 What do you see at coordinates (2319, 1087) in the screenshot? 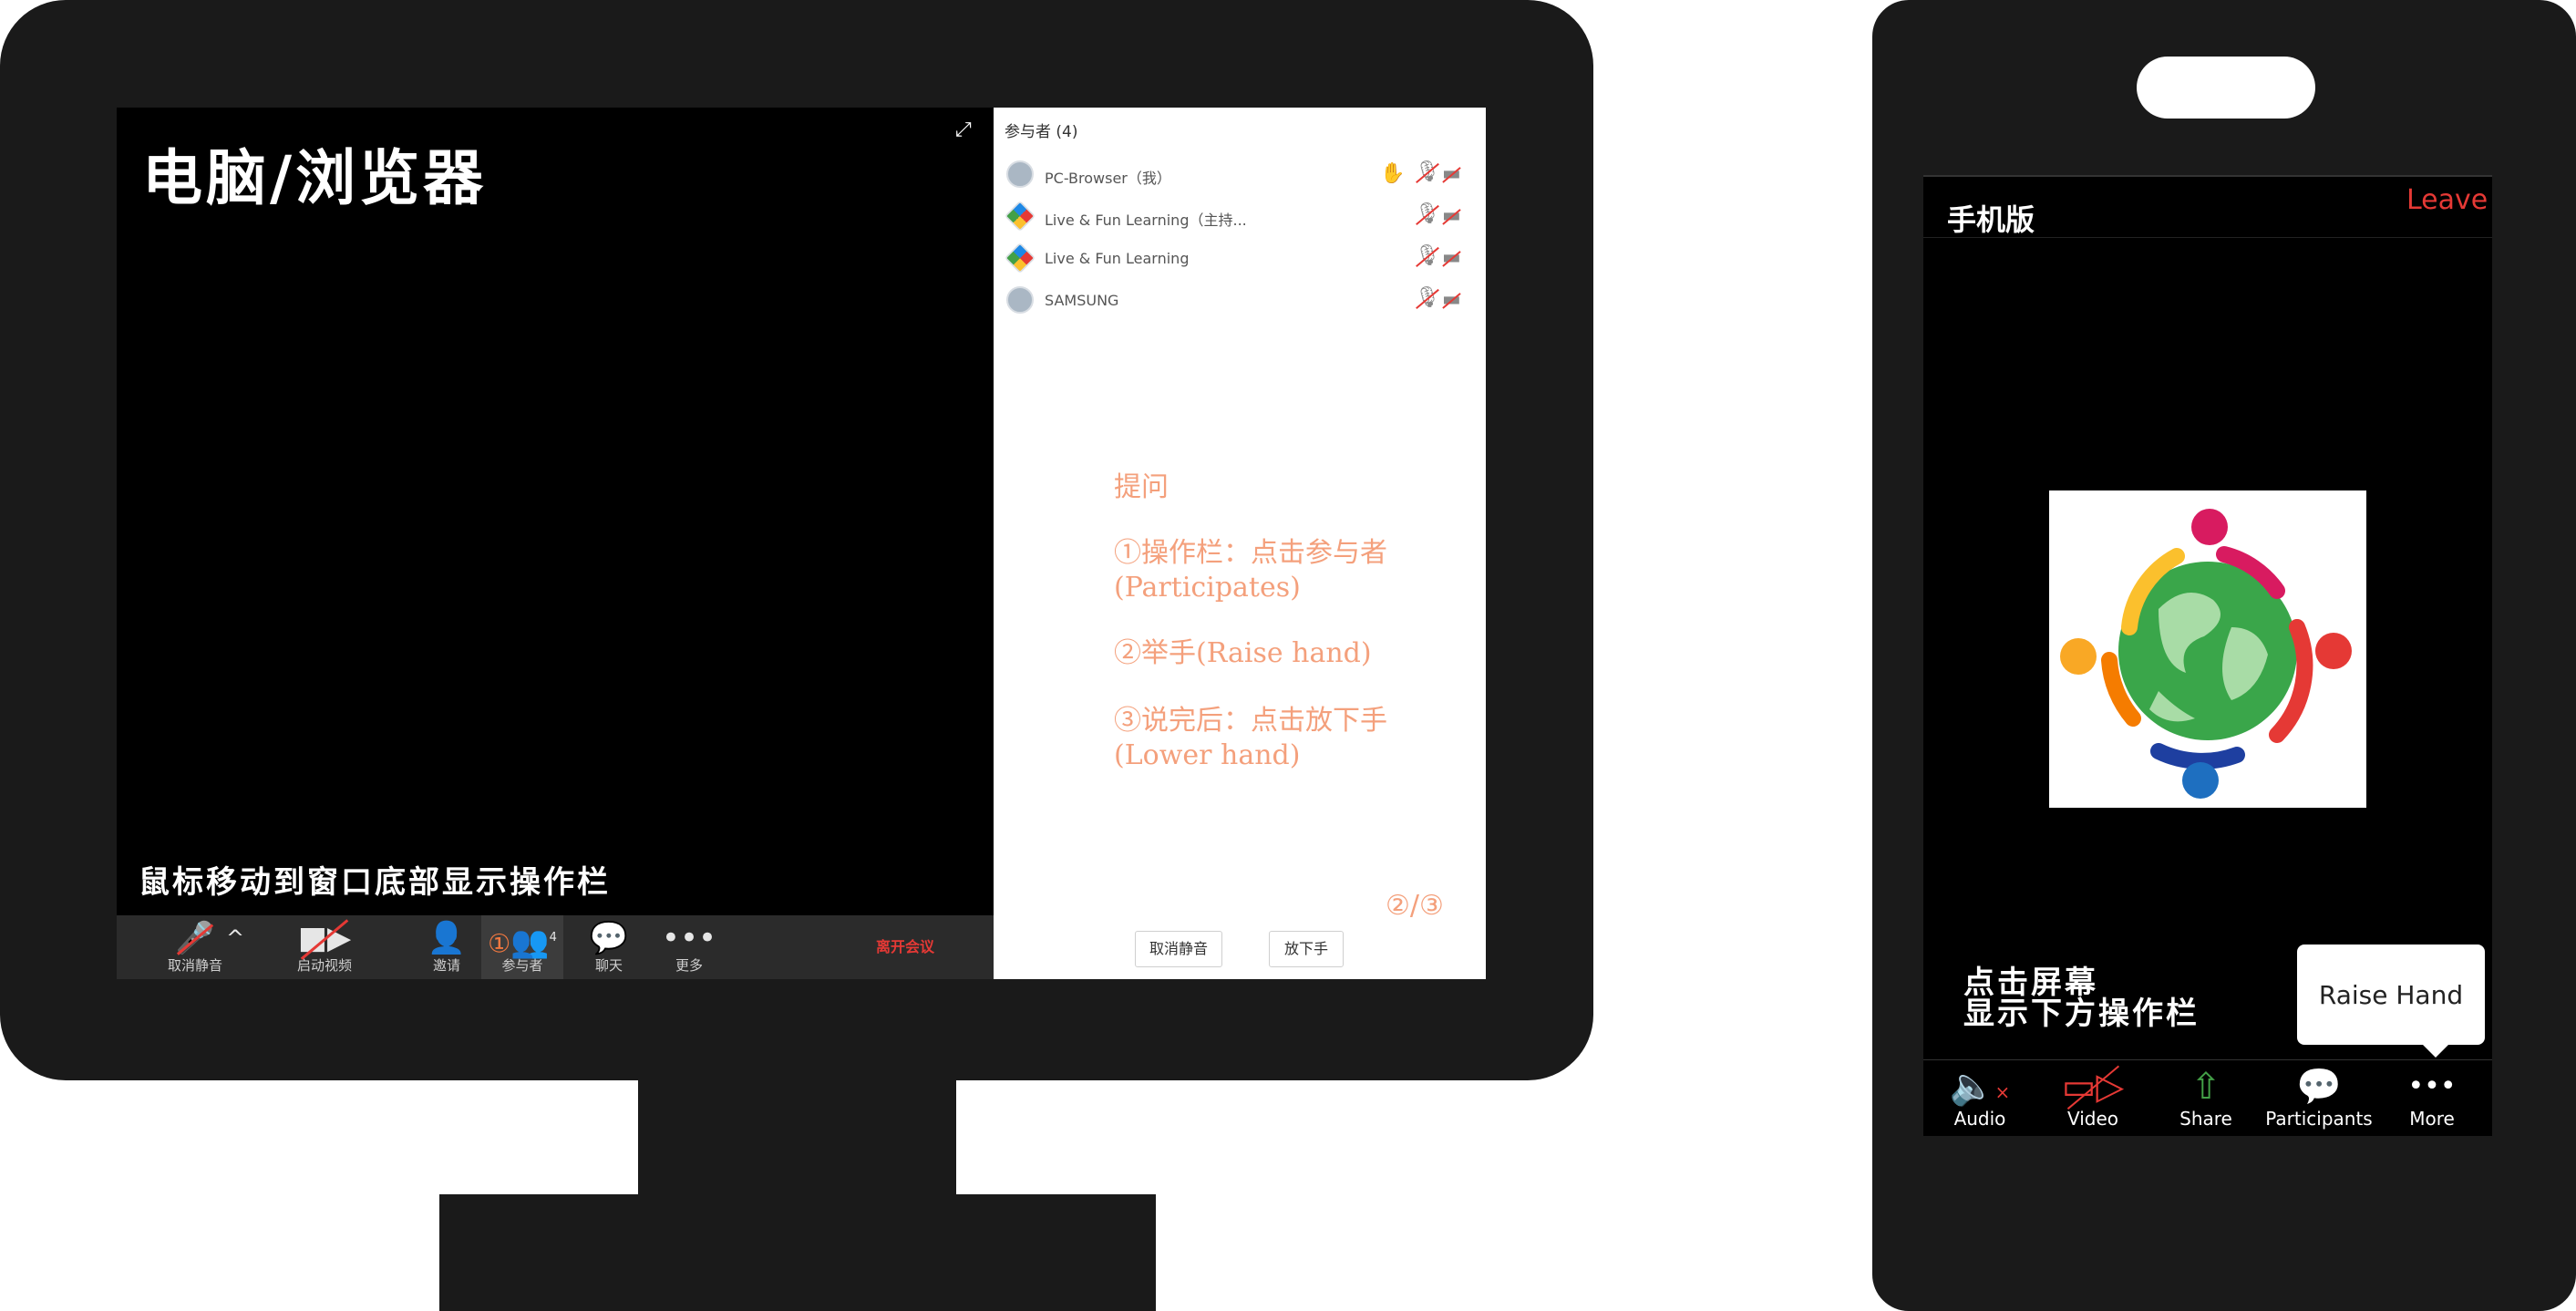
I see `chat-bubble-icon: 💬` at bounding box center [2319, 1087].